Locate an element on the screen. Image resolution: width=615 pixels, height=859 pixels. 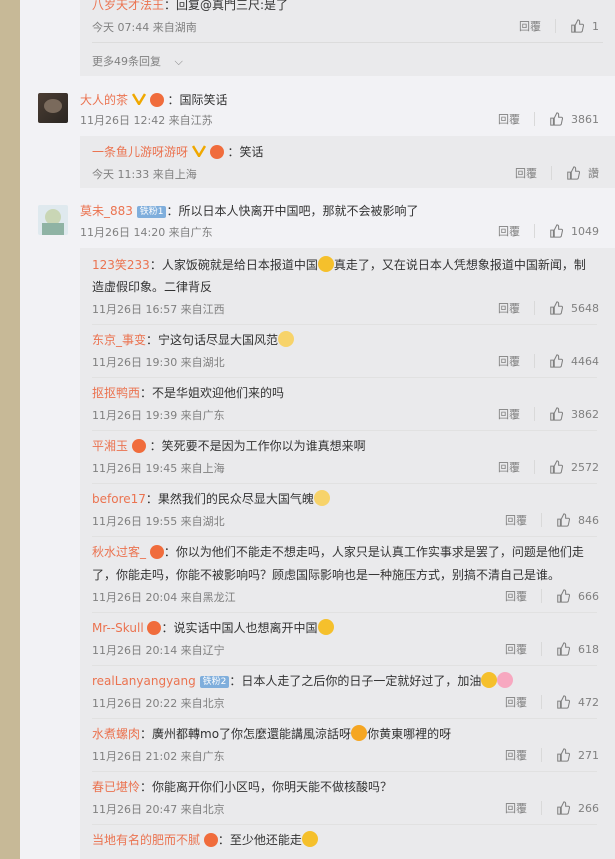
reply-actions: 回覆 271 is located at coordinates (552, 755).